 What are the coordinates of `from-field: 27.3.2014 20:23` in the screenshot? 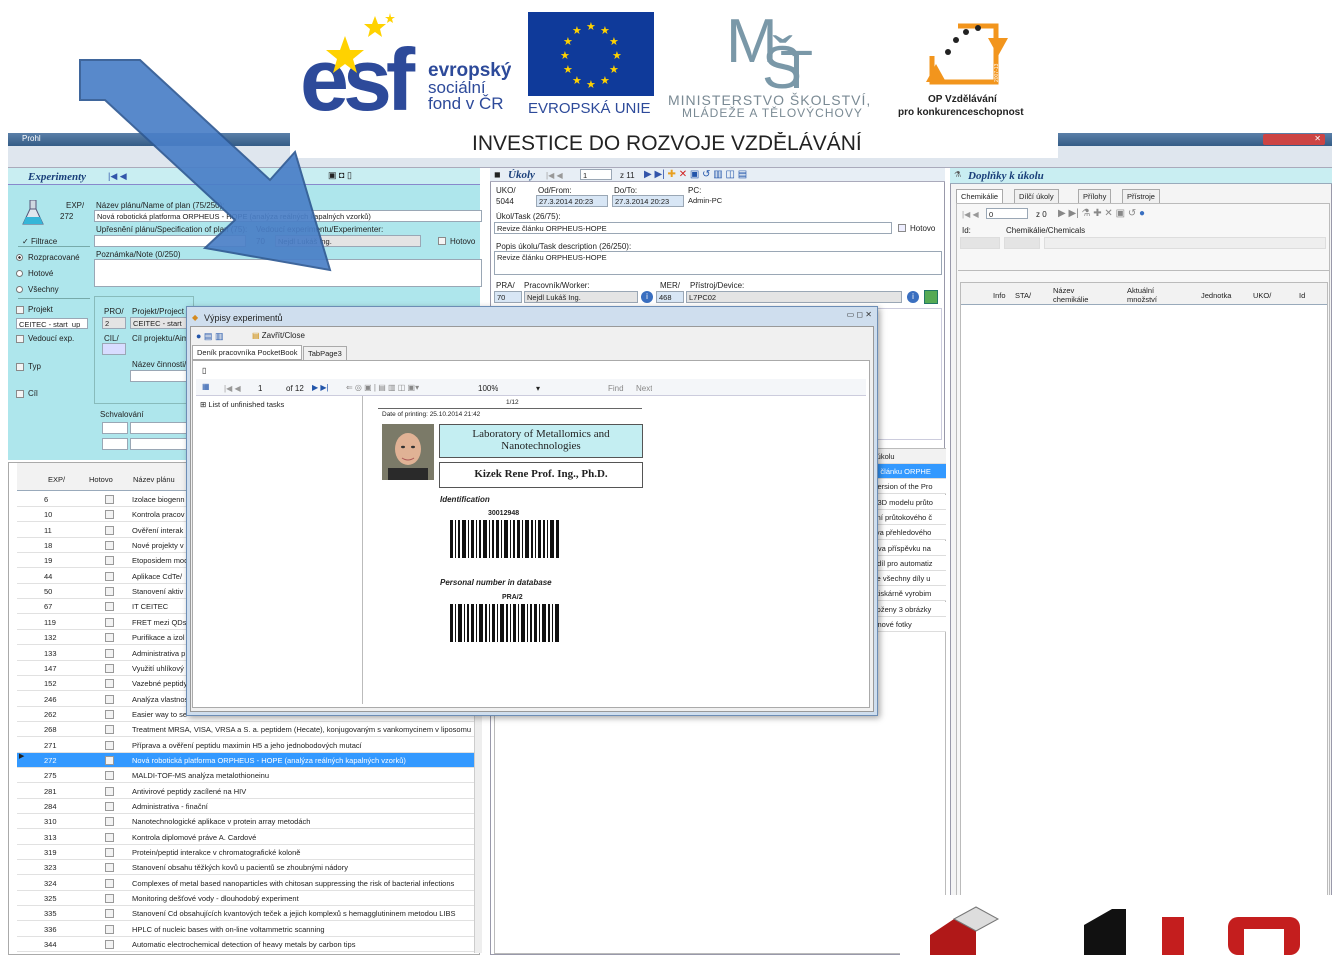 It's located at (572, 201).